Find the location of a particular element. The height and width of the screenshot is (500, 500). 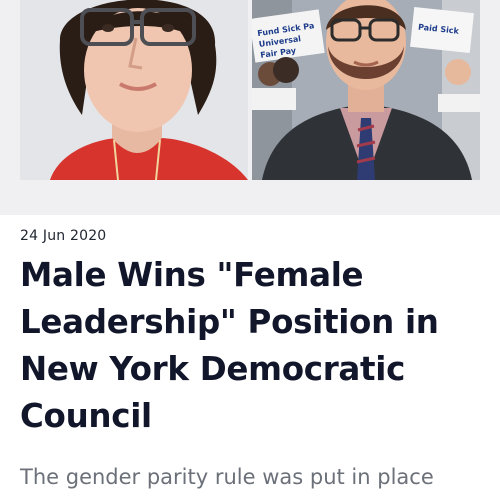

article-lead: The gender parity rule was put in place is located at coordinates (227, 477).